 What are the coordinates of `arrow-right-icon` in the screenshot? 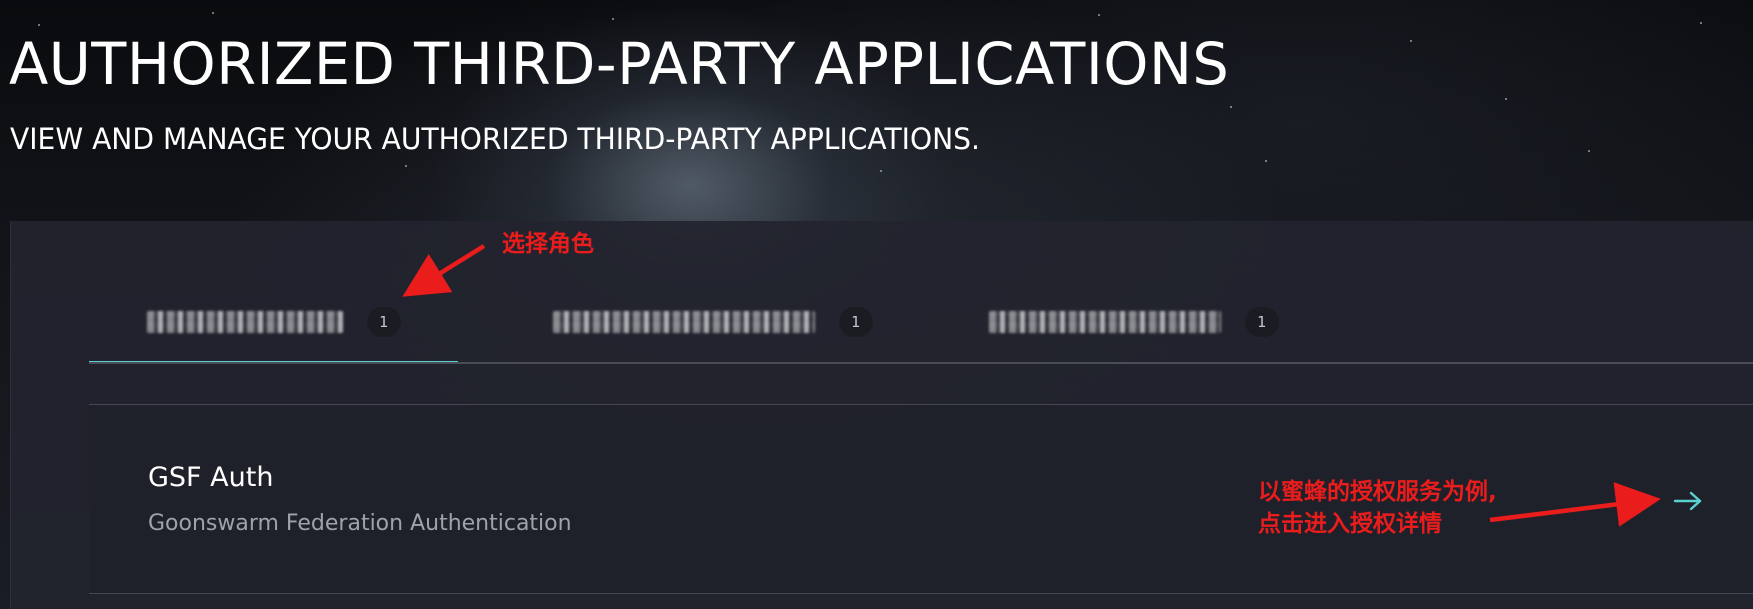 It's located at (1688, 501).